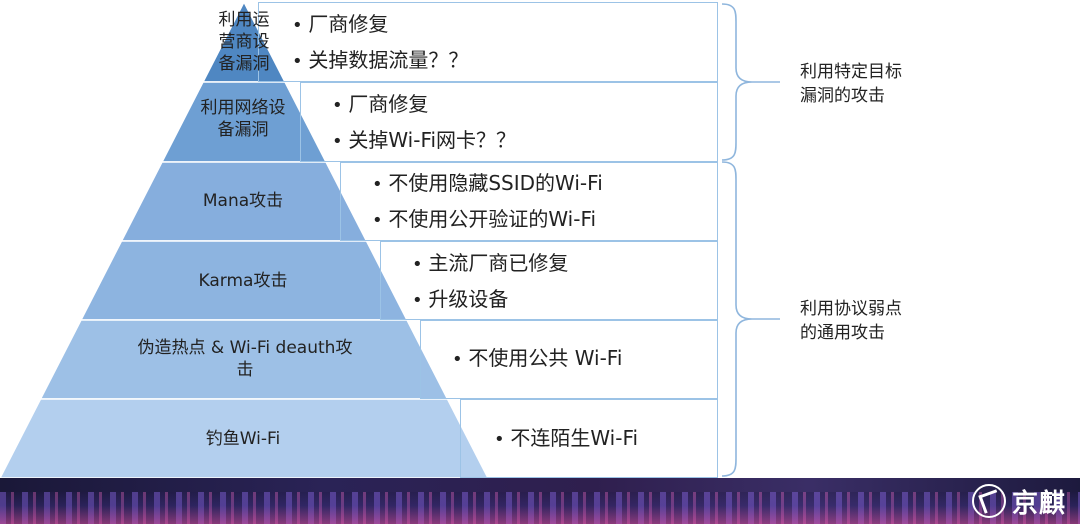  I want to click on bullet-item: 不使用隐藏SSID的Wi-Fi, so click(487, 184).